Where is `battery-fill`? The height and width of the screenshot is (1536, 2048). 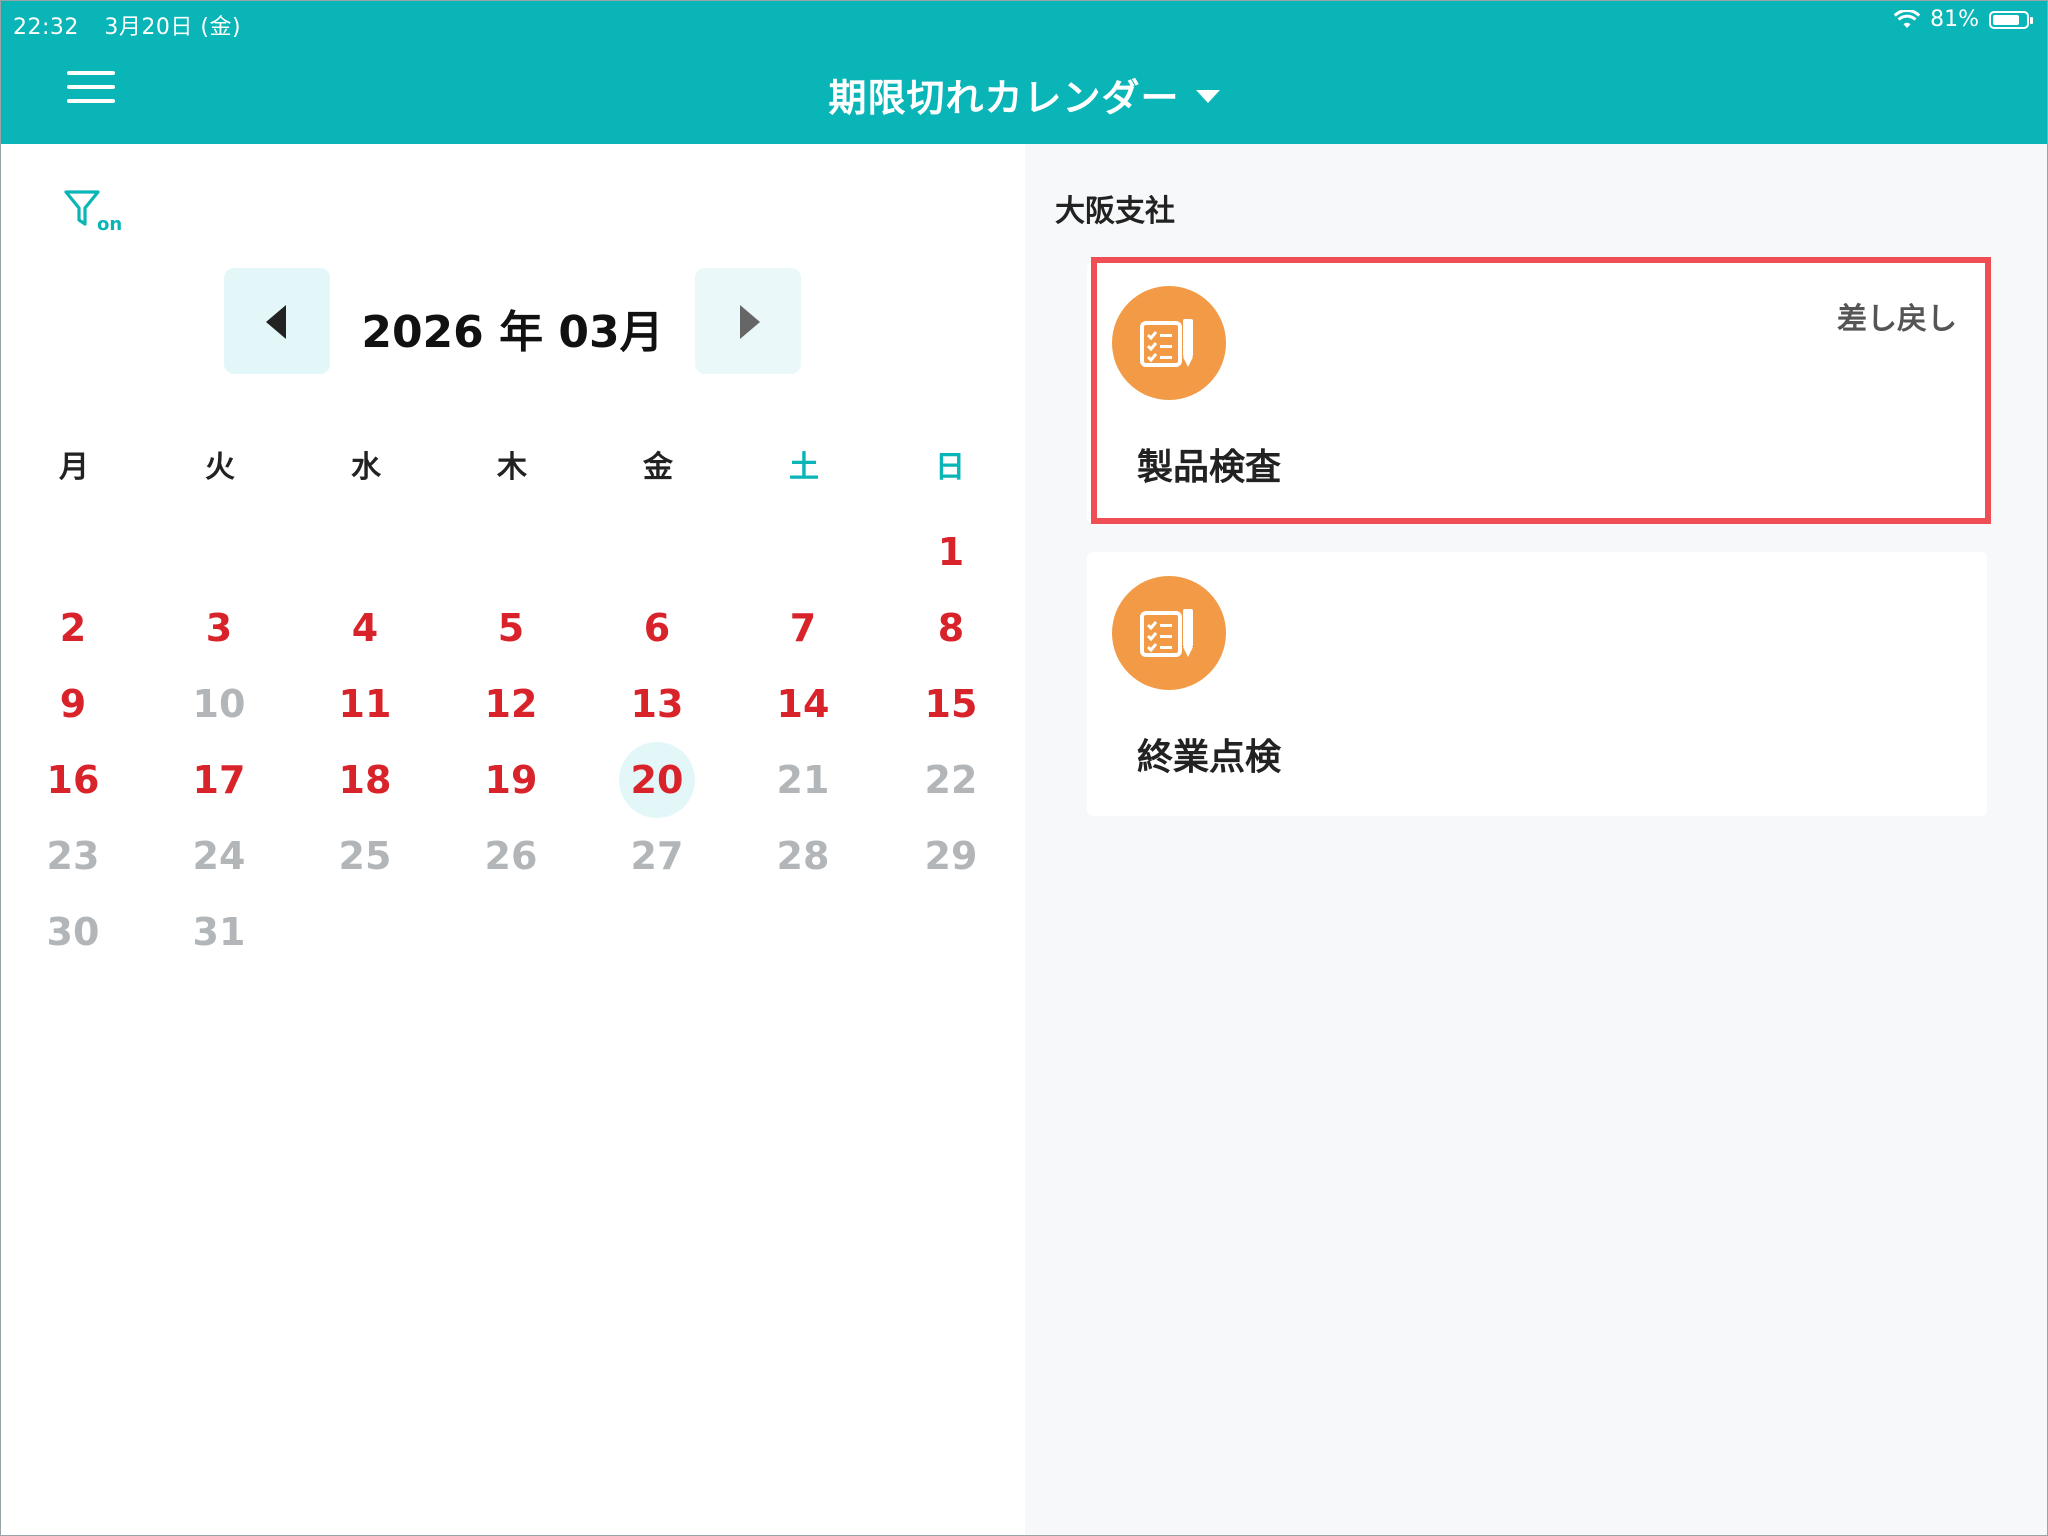
battery-fill is located at coordinates (2006, 19).